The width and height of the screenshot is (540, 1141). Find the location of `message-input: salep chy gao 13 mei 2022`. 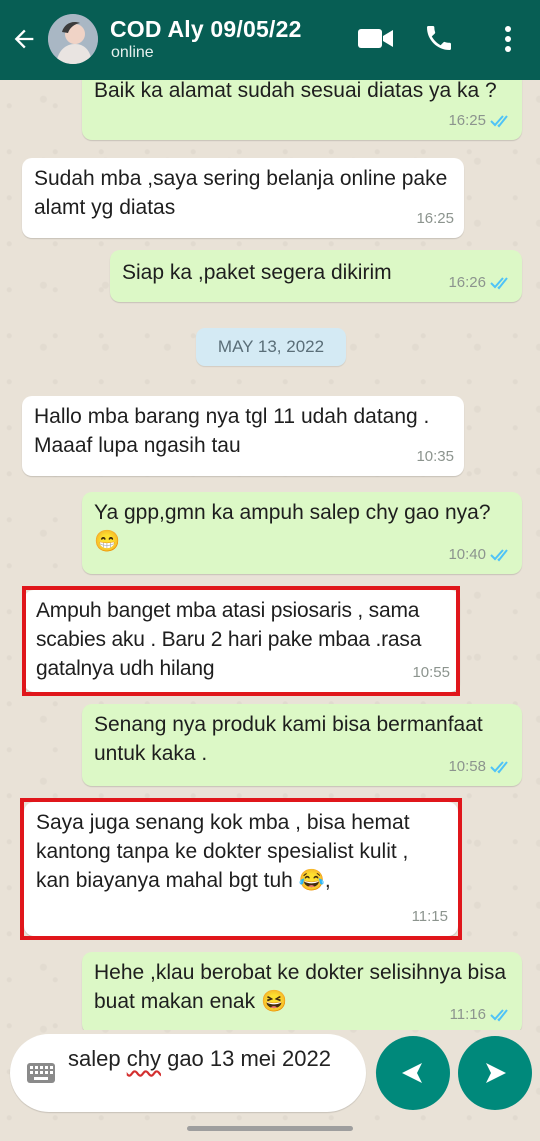

message-input: salep chy gao 13 mei 2022 is located at coordinates (188, 1073).